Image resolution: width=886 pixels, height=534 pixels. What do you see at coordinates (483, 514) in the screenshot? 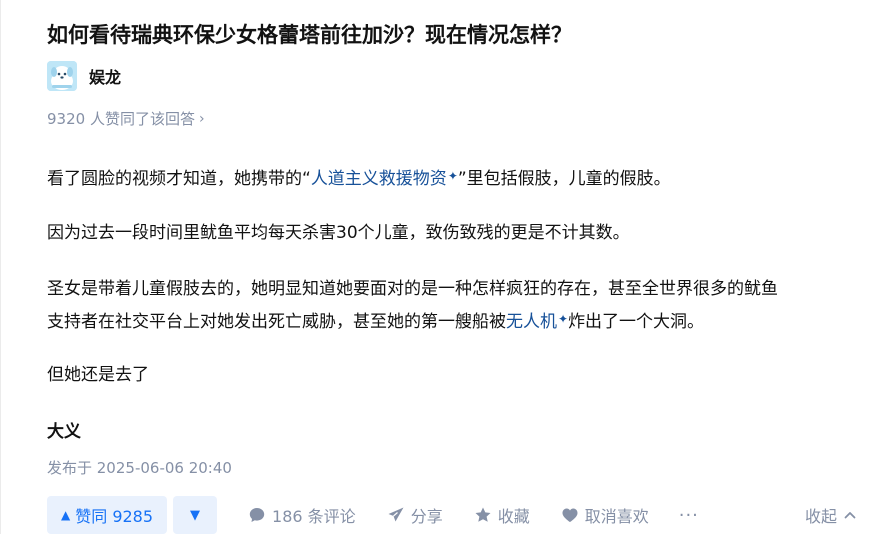
I see `star-icon` at bounding box center [483, 514].